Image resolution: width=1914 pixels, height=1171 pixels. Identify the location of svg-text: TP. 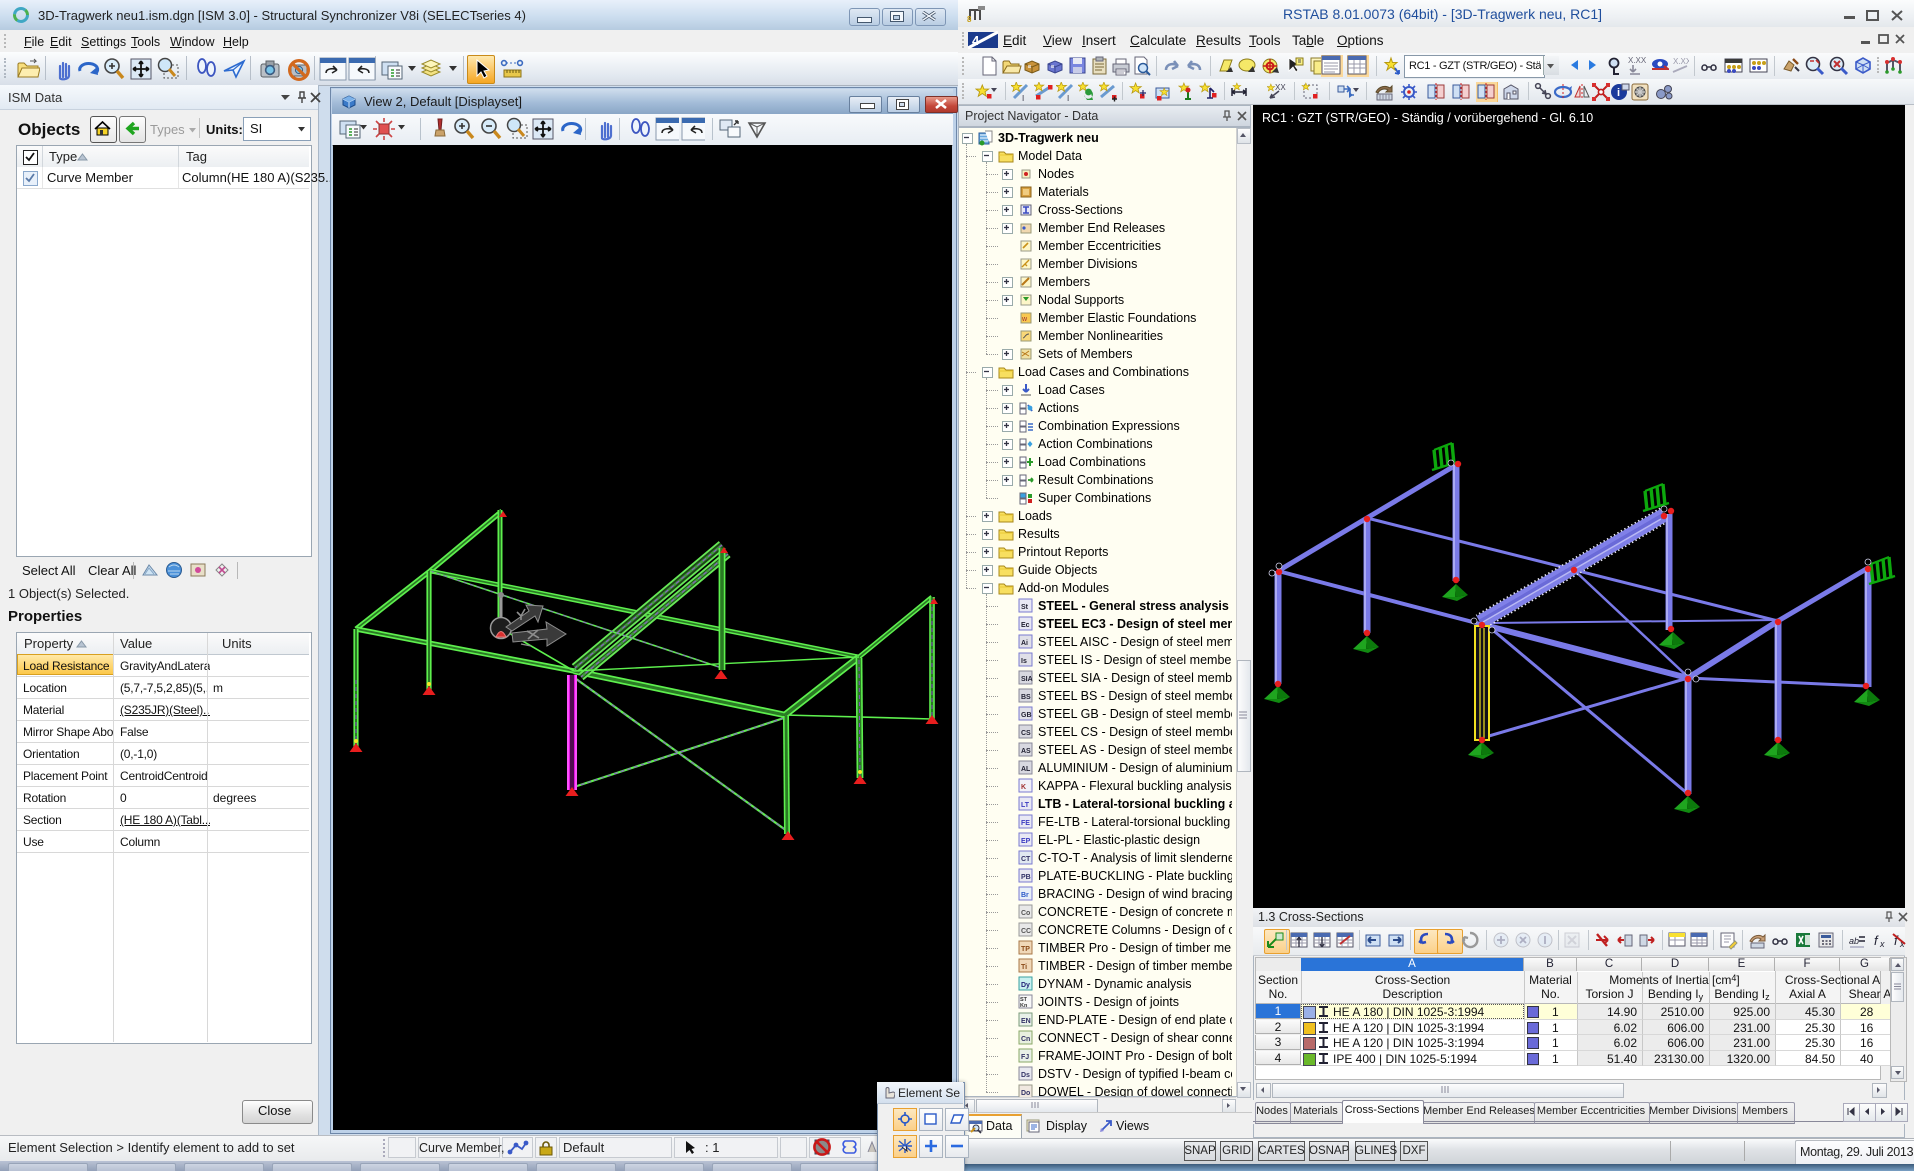
(1025, 949).